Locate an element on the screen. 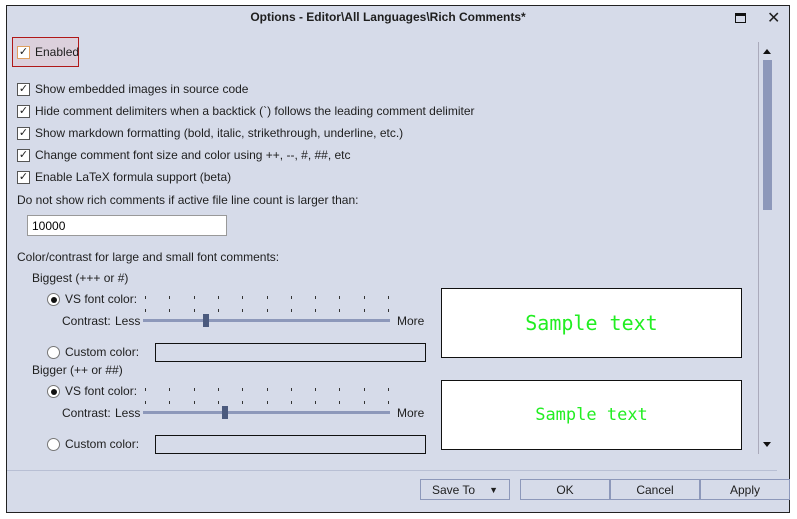 This screenshot has width=797, height=519. save-to-button: Save To ▼ is located at coordinates (465, 489).